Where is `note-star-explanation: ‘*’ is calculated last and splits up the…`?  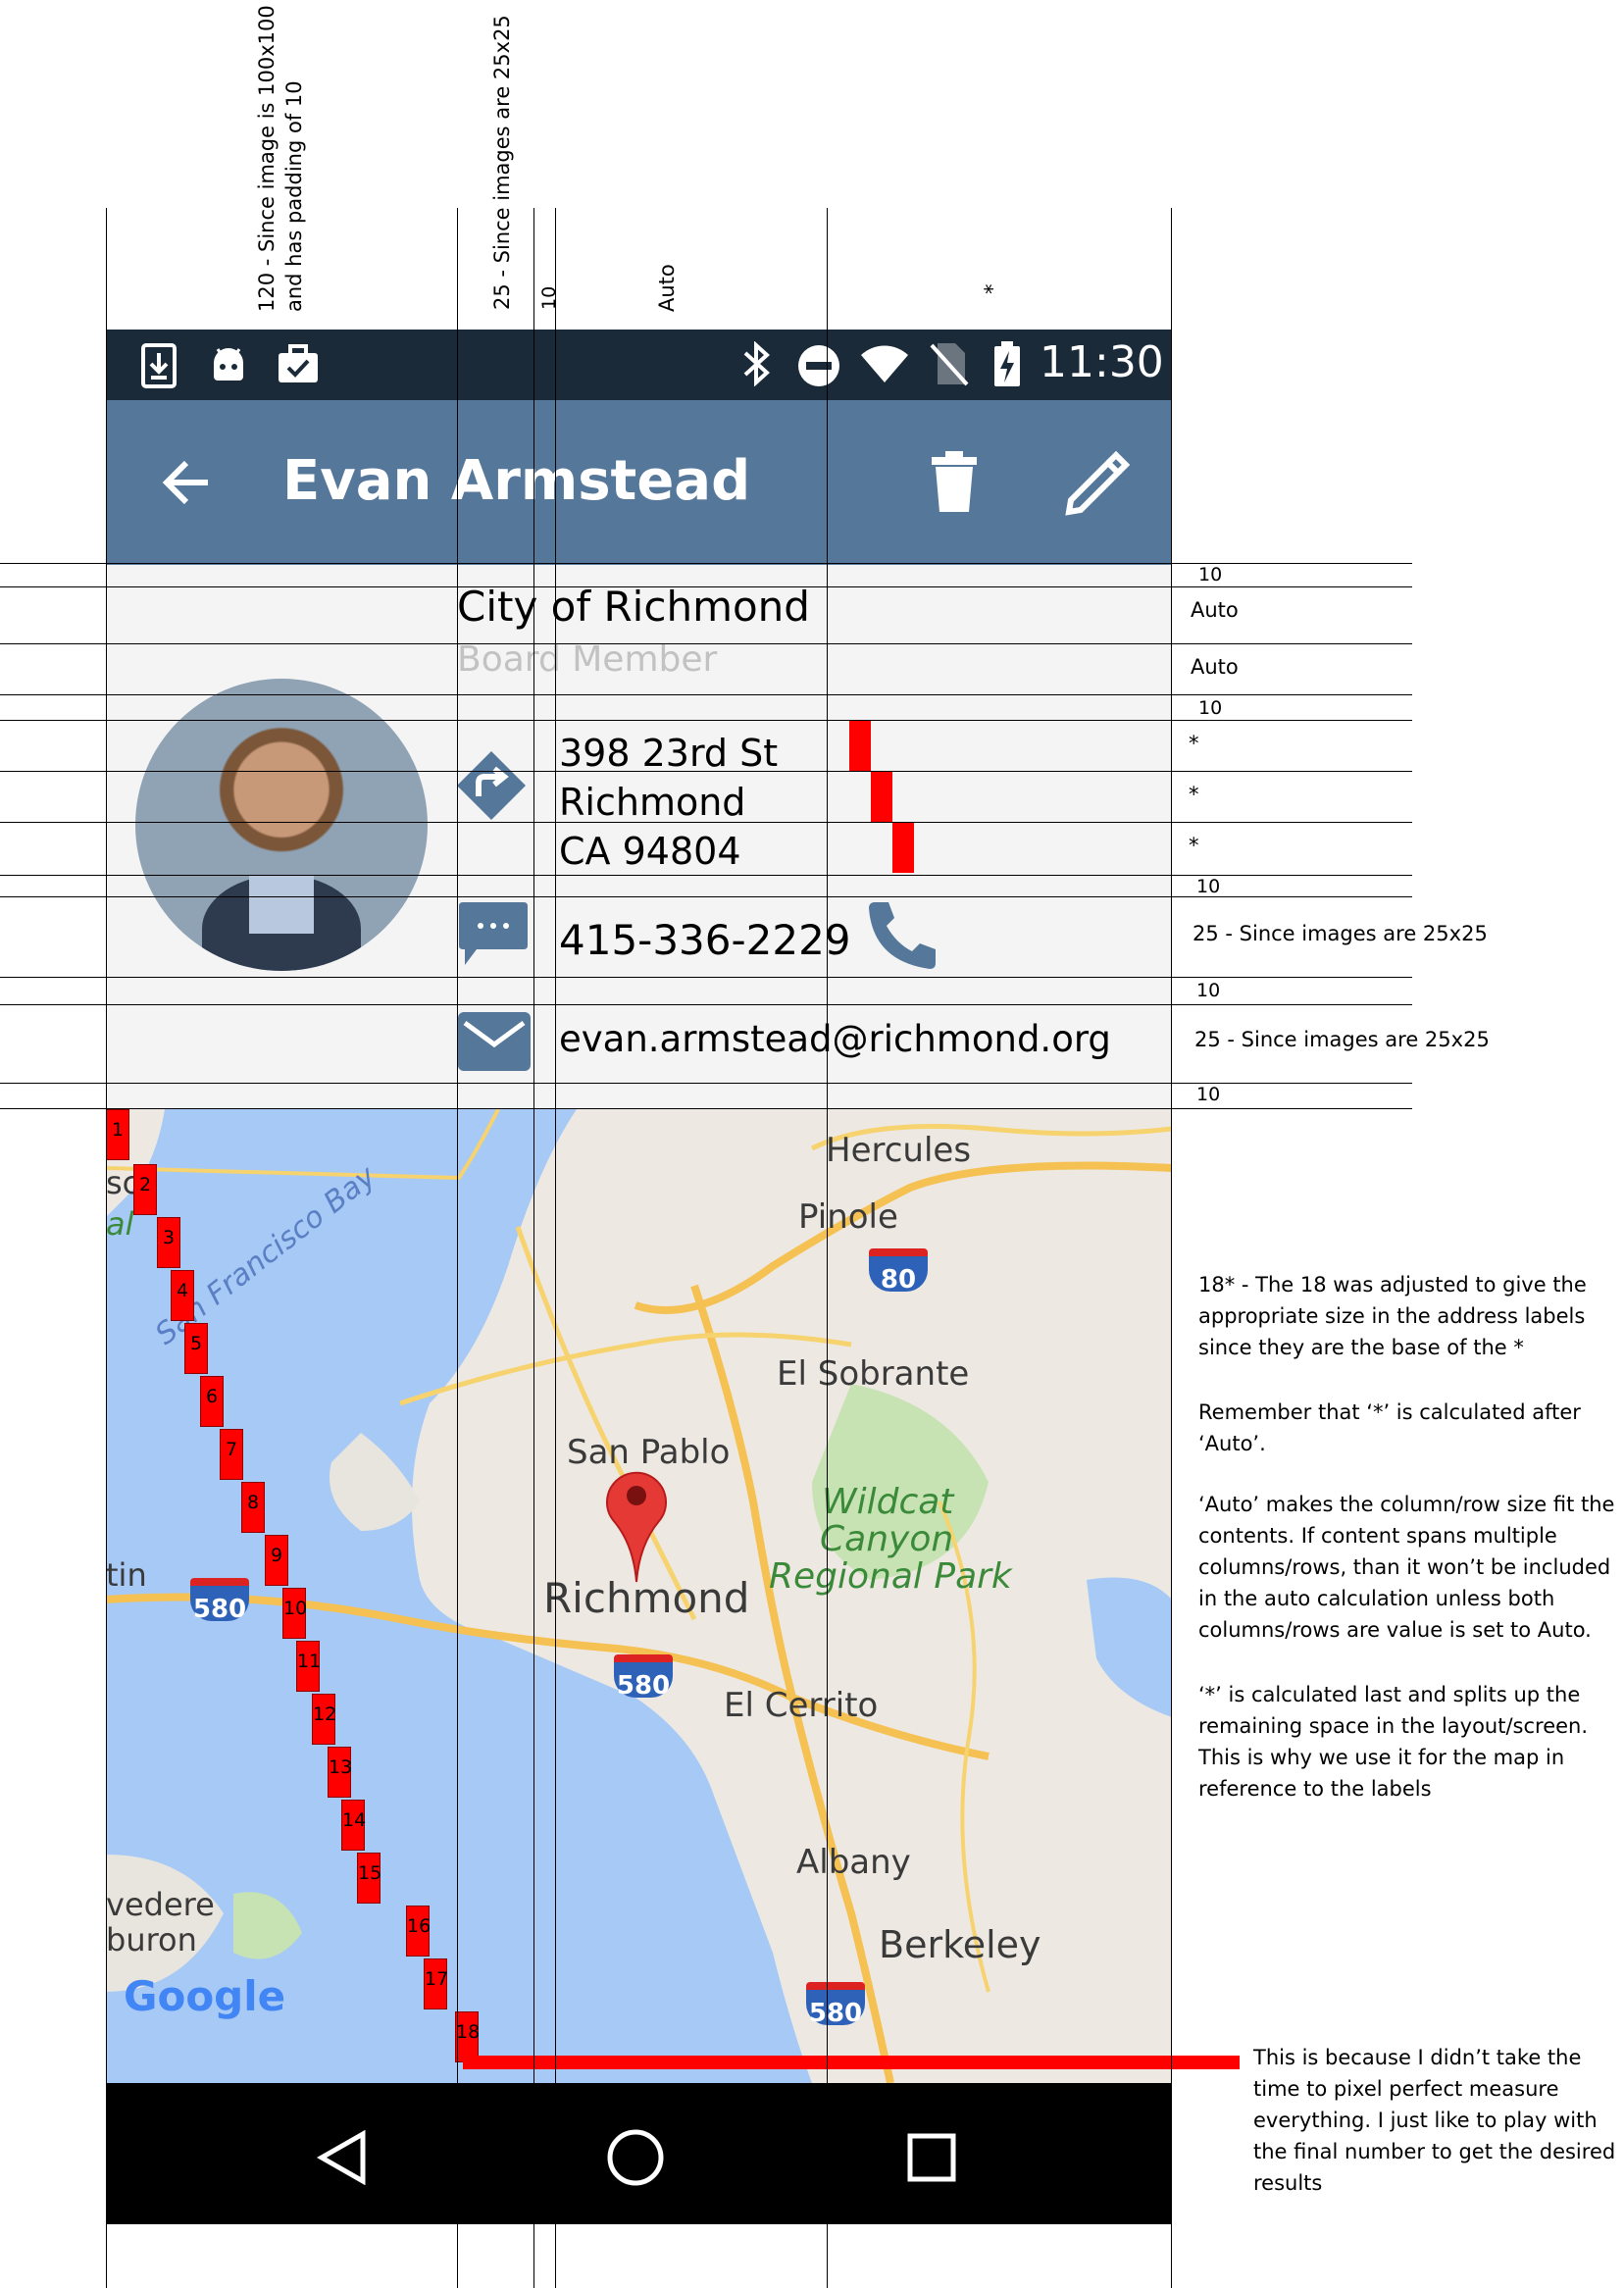
note-star-explanation: ‘*’ is calculated last and splits up the… is located at coordinates (1393, 1742).